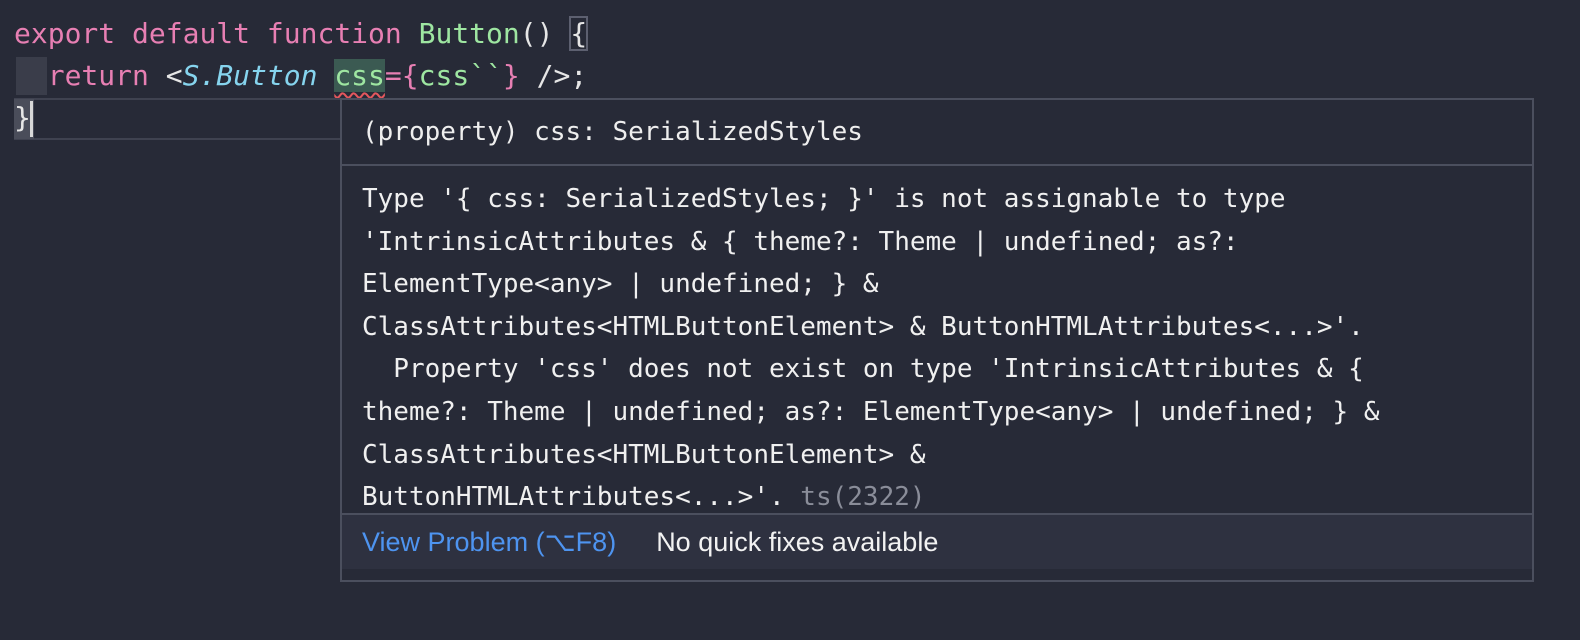 The width and height of the screenshot is (1580, 640). What do you see at coordinates (489, 542) in the screenshot?
I see `view-problem-link: View Problem (⌥F8)` at bounding box center [489, 542].